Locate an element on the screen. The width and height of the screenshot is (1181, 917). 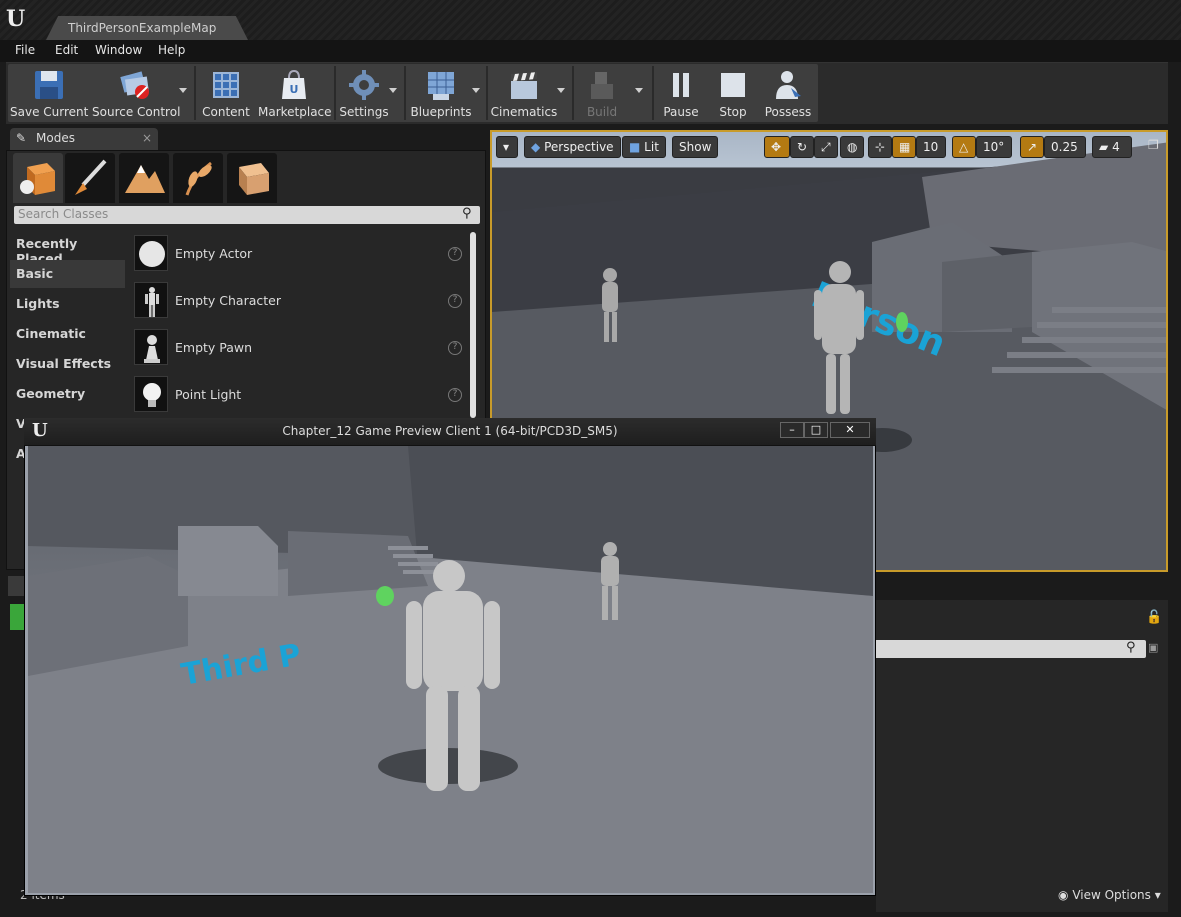
rotation-snap-value: 10° is located at coordinates (994, 147).